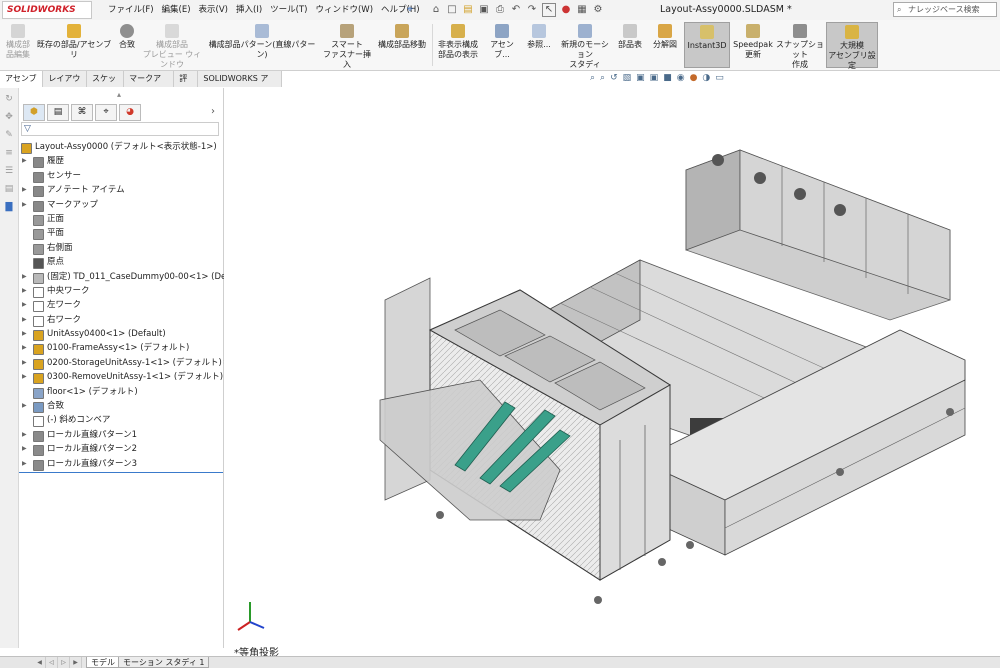 The image size is (1000, 668). What do you see at coordinates (582, 10) in the screenshot?
I see `rebuild-icon: ▦` at bounding box center [582, 10].